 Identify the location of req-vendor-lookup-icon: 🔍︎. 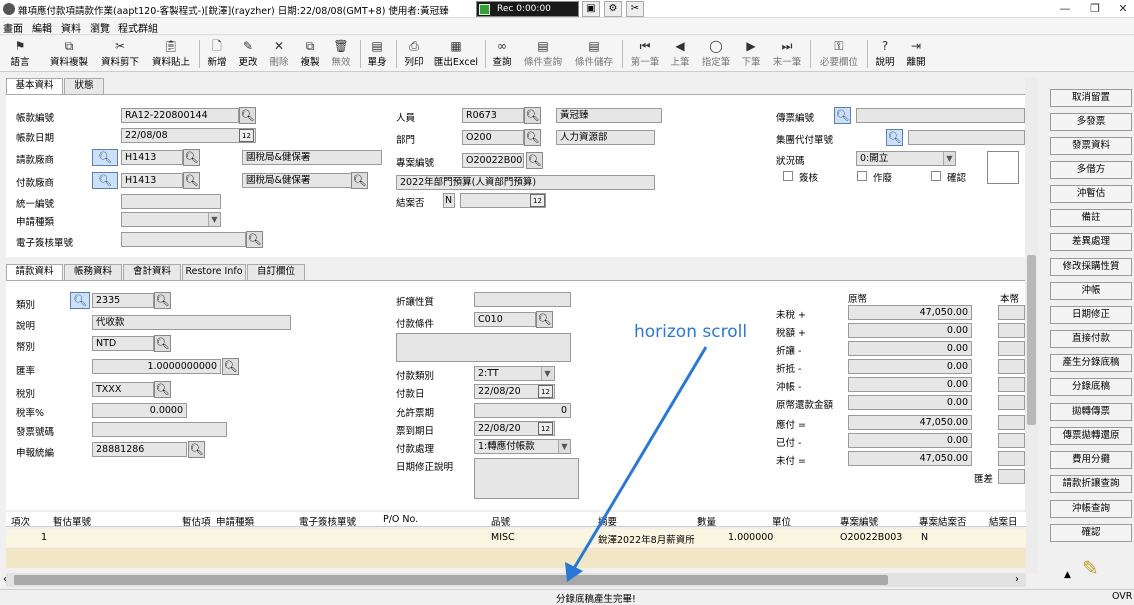
(105, 157).